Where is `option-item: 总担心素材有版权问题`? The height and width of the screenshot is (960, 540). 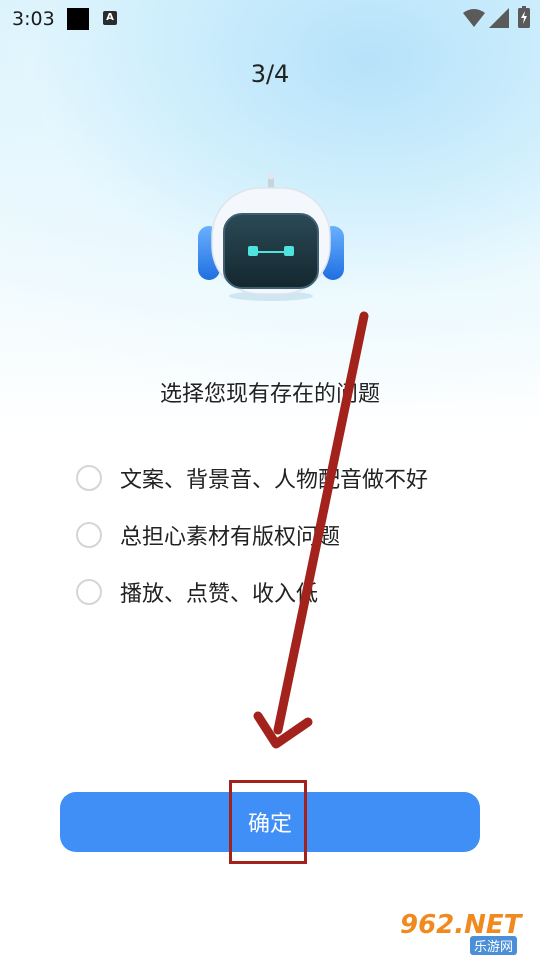
option-item: 总担心素材有版权问题 is located at coordinates (208, 535).